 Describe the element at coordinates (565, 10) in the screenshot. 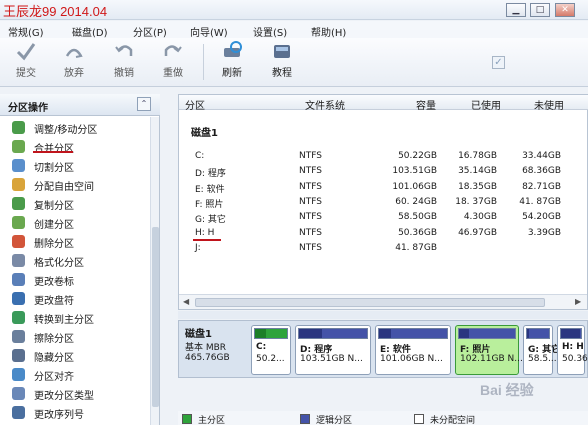

I see `close-button: ✕` at that location.